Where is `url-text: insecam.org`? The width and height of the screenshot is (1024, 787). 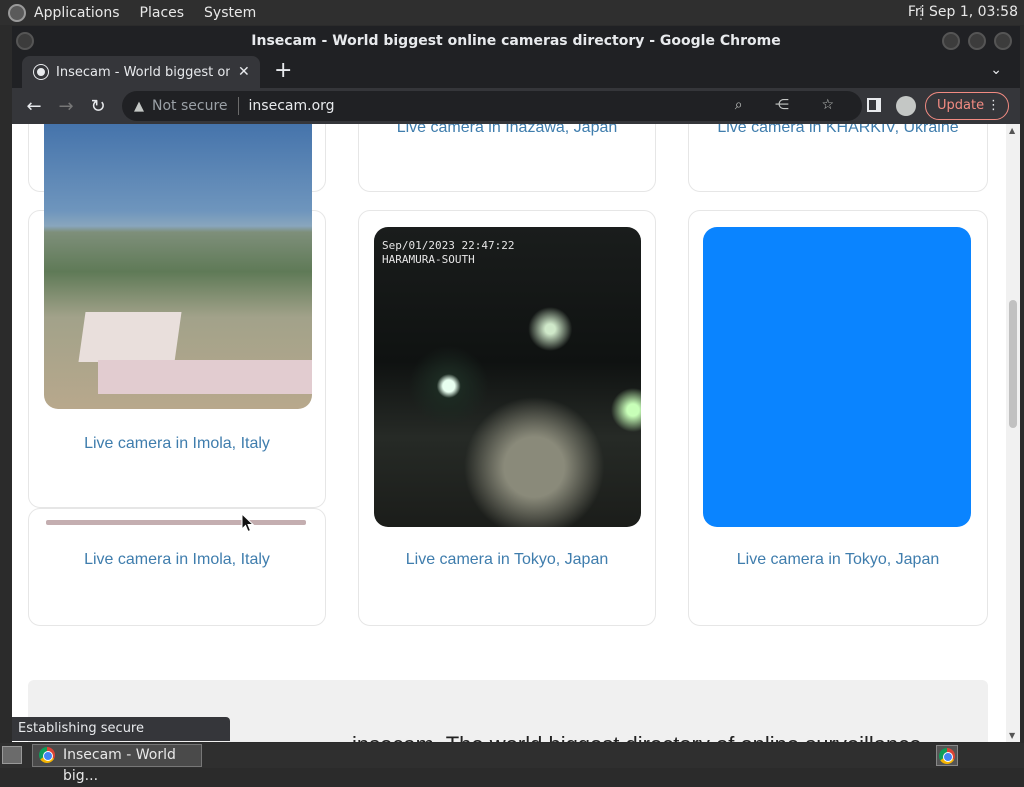 url-text: insecam.org is located at coordinates (292, 106).